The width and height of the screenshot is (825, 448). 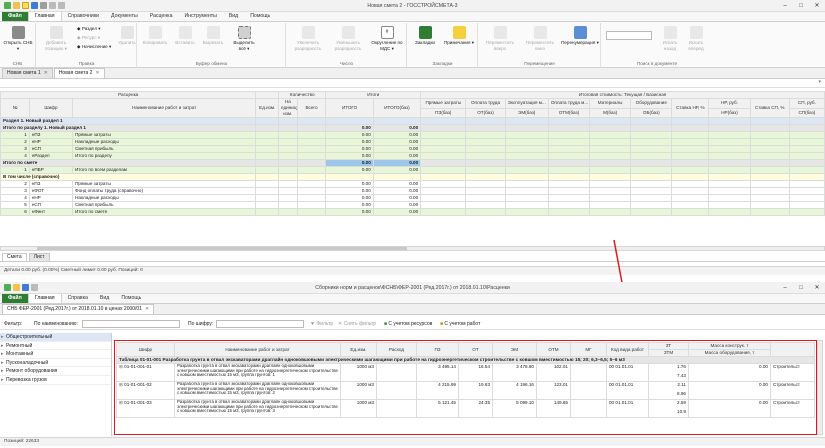 What do you see at coordinates (51, 191) in the screenshot?
I see `cell-code: нФОТ` at bounding box center [51, 191].